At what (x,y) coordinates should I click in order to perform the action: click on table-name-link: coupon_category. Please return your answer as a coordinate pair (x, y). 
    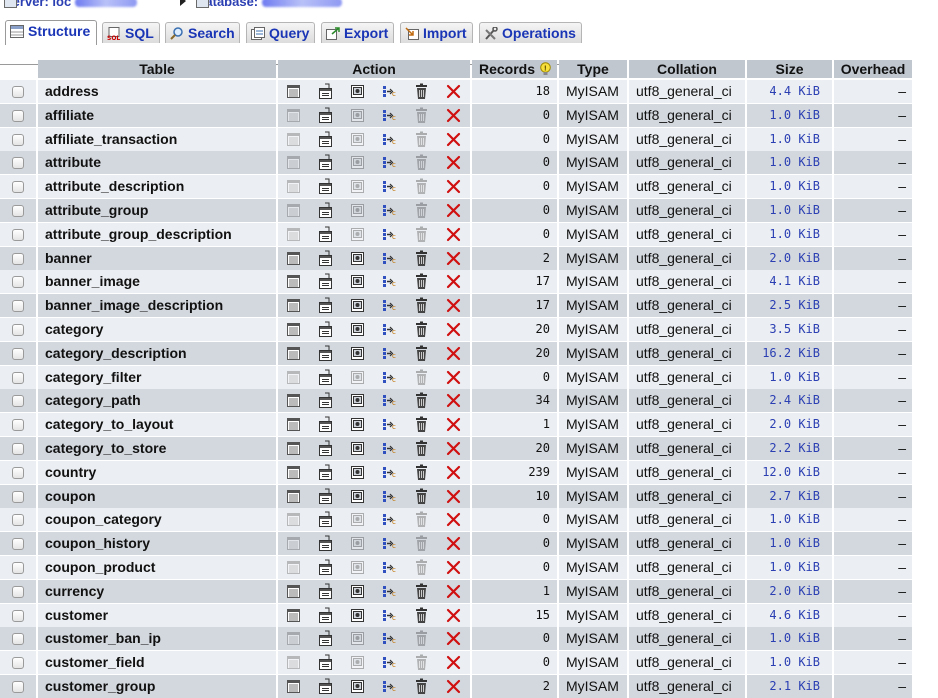
    Looking at the image, I should click on (157, 520).